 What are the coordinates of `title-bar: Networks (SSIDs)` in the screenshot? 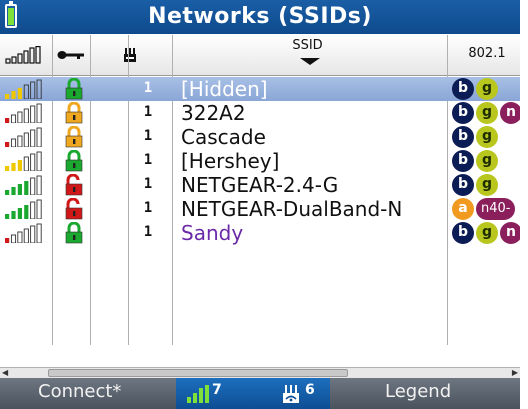 It's located at (260, 17).